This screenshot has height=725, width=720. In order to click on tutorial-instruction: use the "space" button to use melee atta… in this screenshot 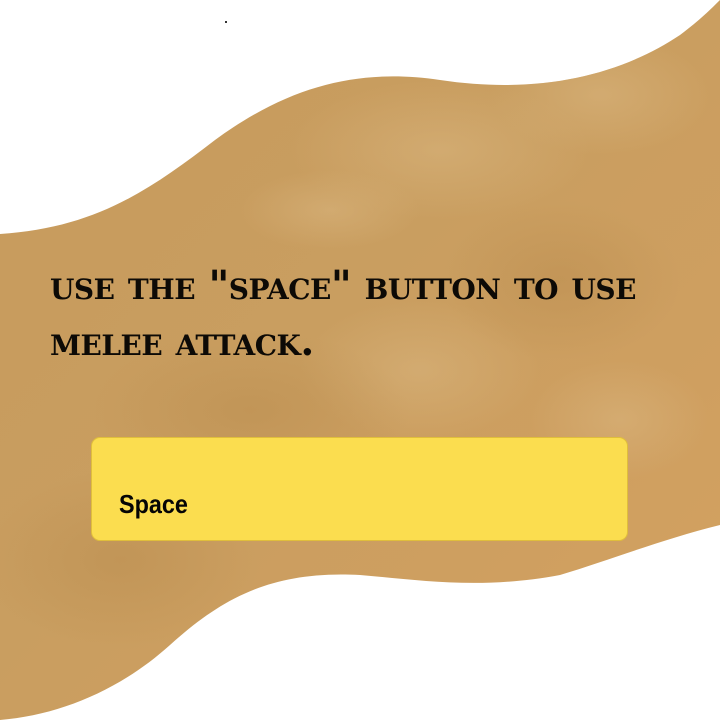, I will do `click(343, 313)`.